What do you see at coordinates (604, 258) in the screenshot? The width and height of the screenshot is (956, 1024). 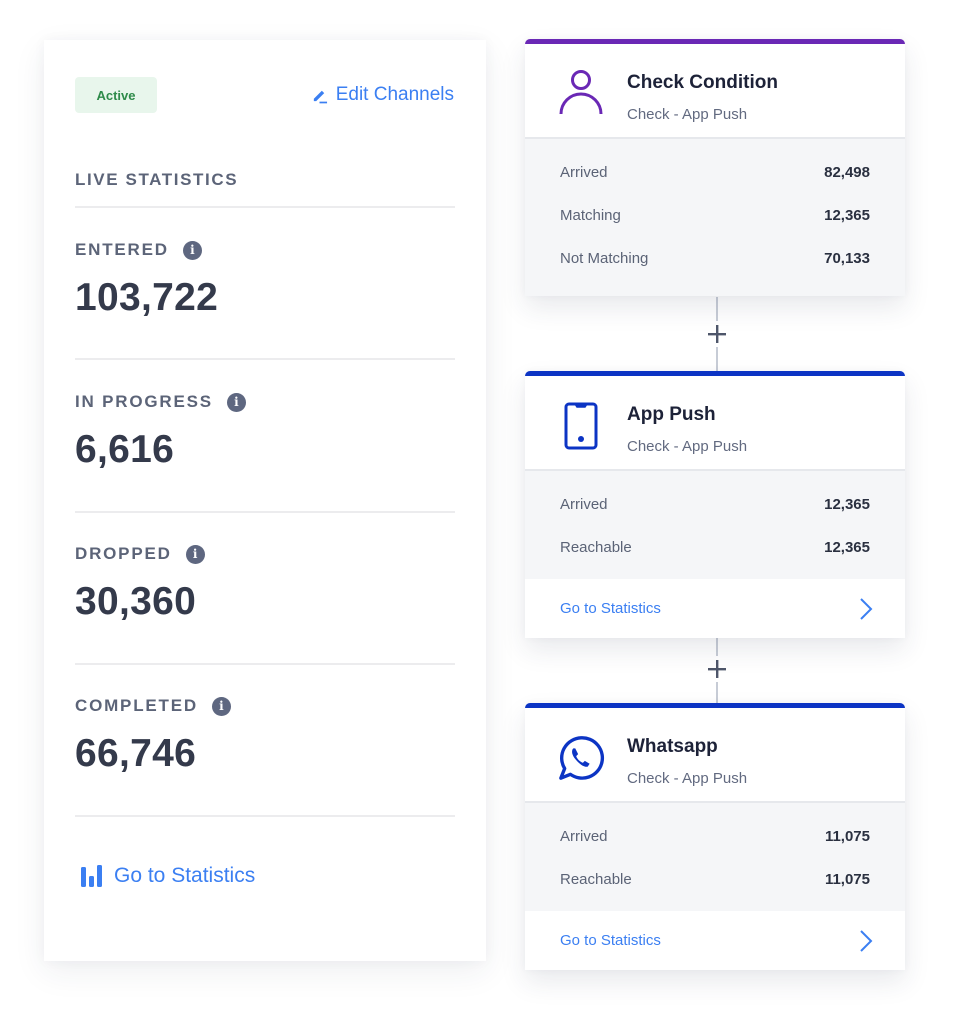 I see `metric-label: Not Matching` at bounding box center [604, 258].